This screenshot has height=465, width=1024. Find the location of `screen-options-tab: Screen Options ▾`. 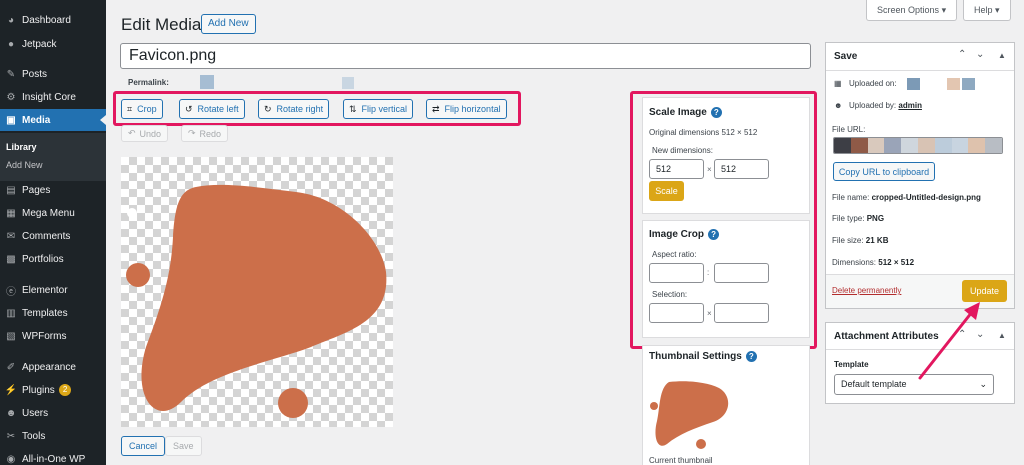

screen-options-tab: Screen Options ▾ is located at coordinates (912, 10).